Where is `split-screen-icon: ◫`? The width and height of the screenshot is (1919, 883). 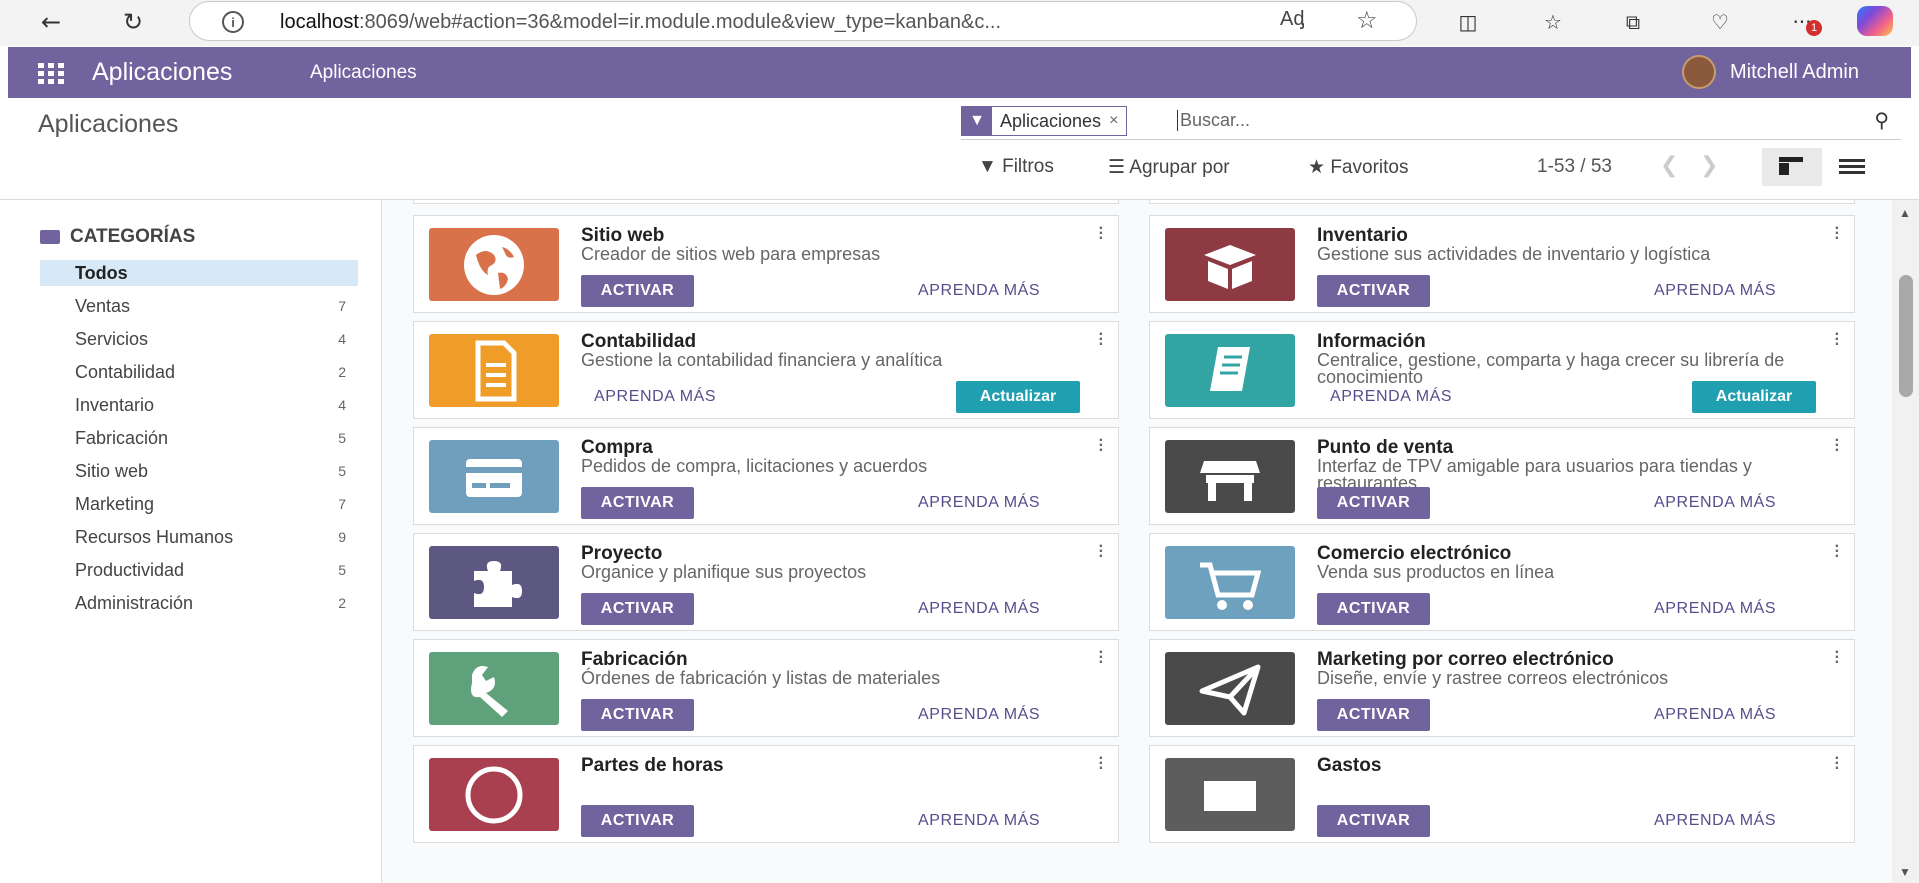 split-screen-icon: ◫ is located at coordinates (1468, 22).